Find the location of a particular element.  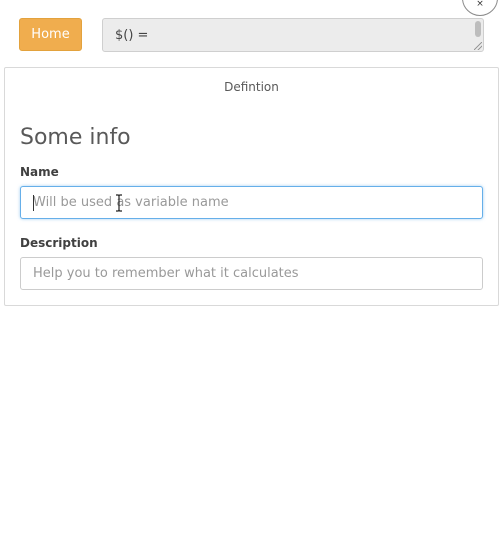

description-input: Help you to remember what it calculates is located at coordinates (251, 273).